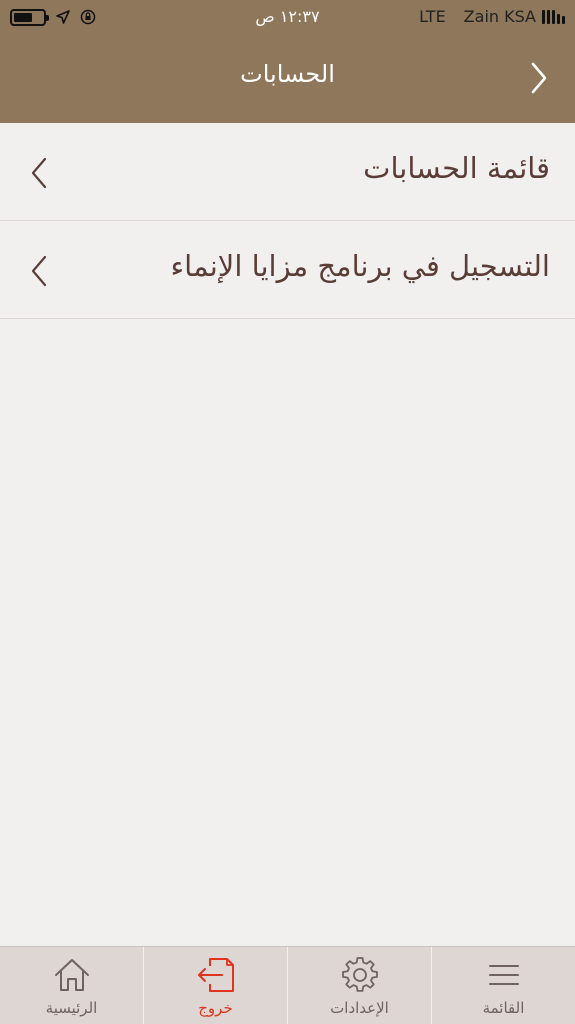 The height and width of the screenshot is (1024, 575). I want to click on tab-bar: الرئيسية خروج الإعدادات القائمة, so click(287, 985).